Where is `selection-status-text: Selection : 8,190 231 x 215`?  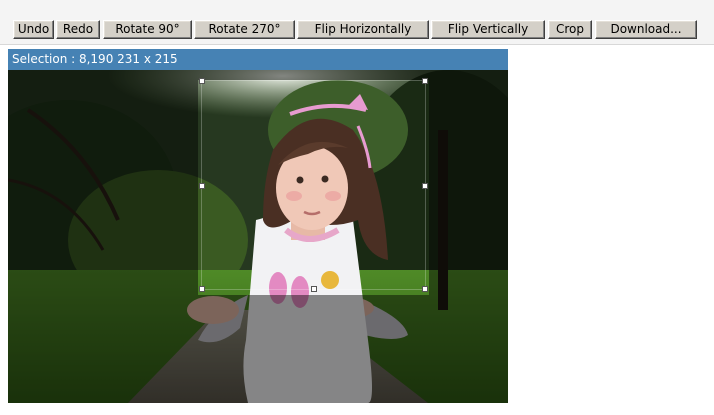 selection-status-text: Selection : 8,190 231 x 215 is located at coordinates (95, 59).